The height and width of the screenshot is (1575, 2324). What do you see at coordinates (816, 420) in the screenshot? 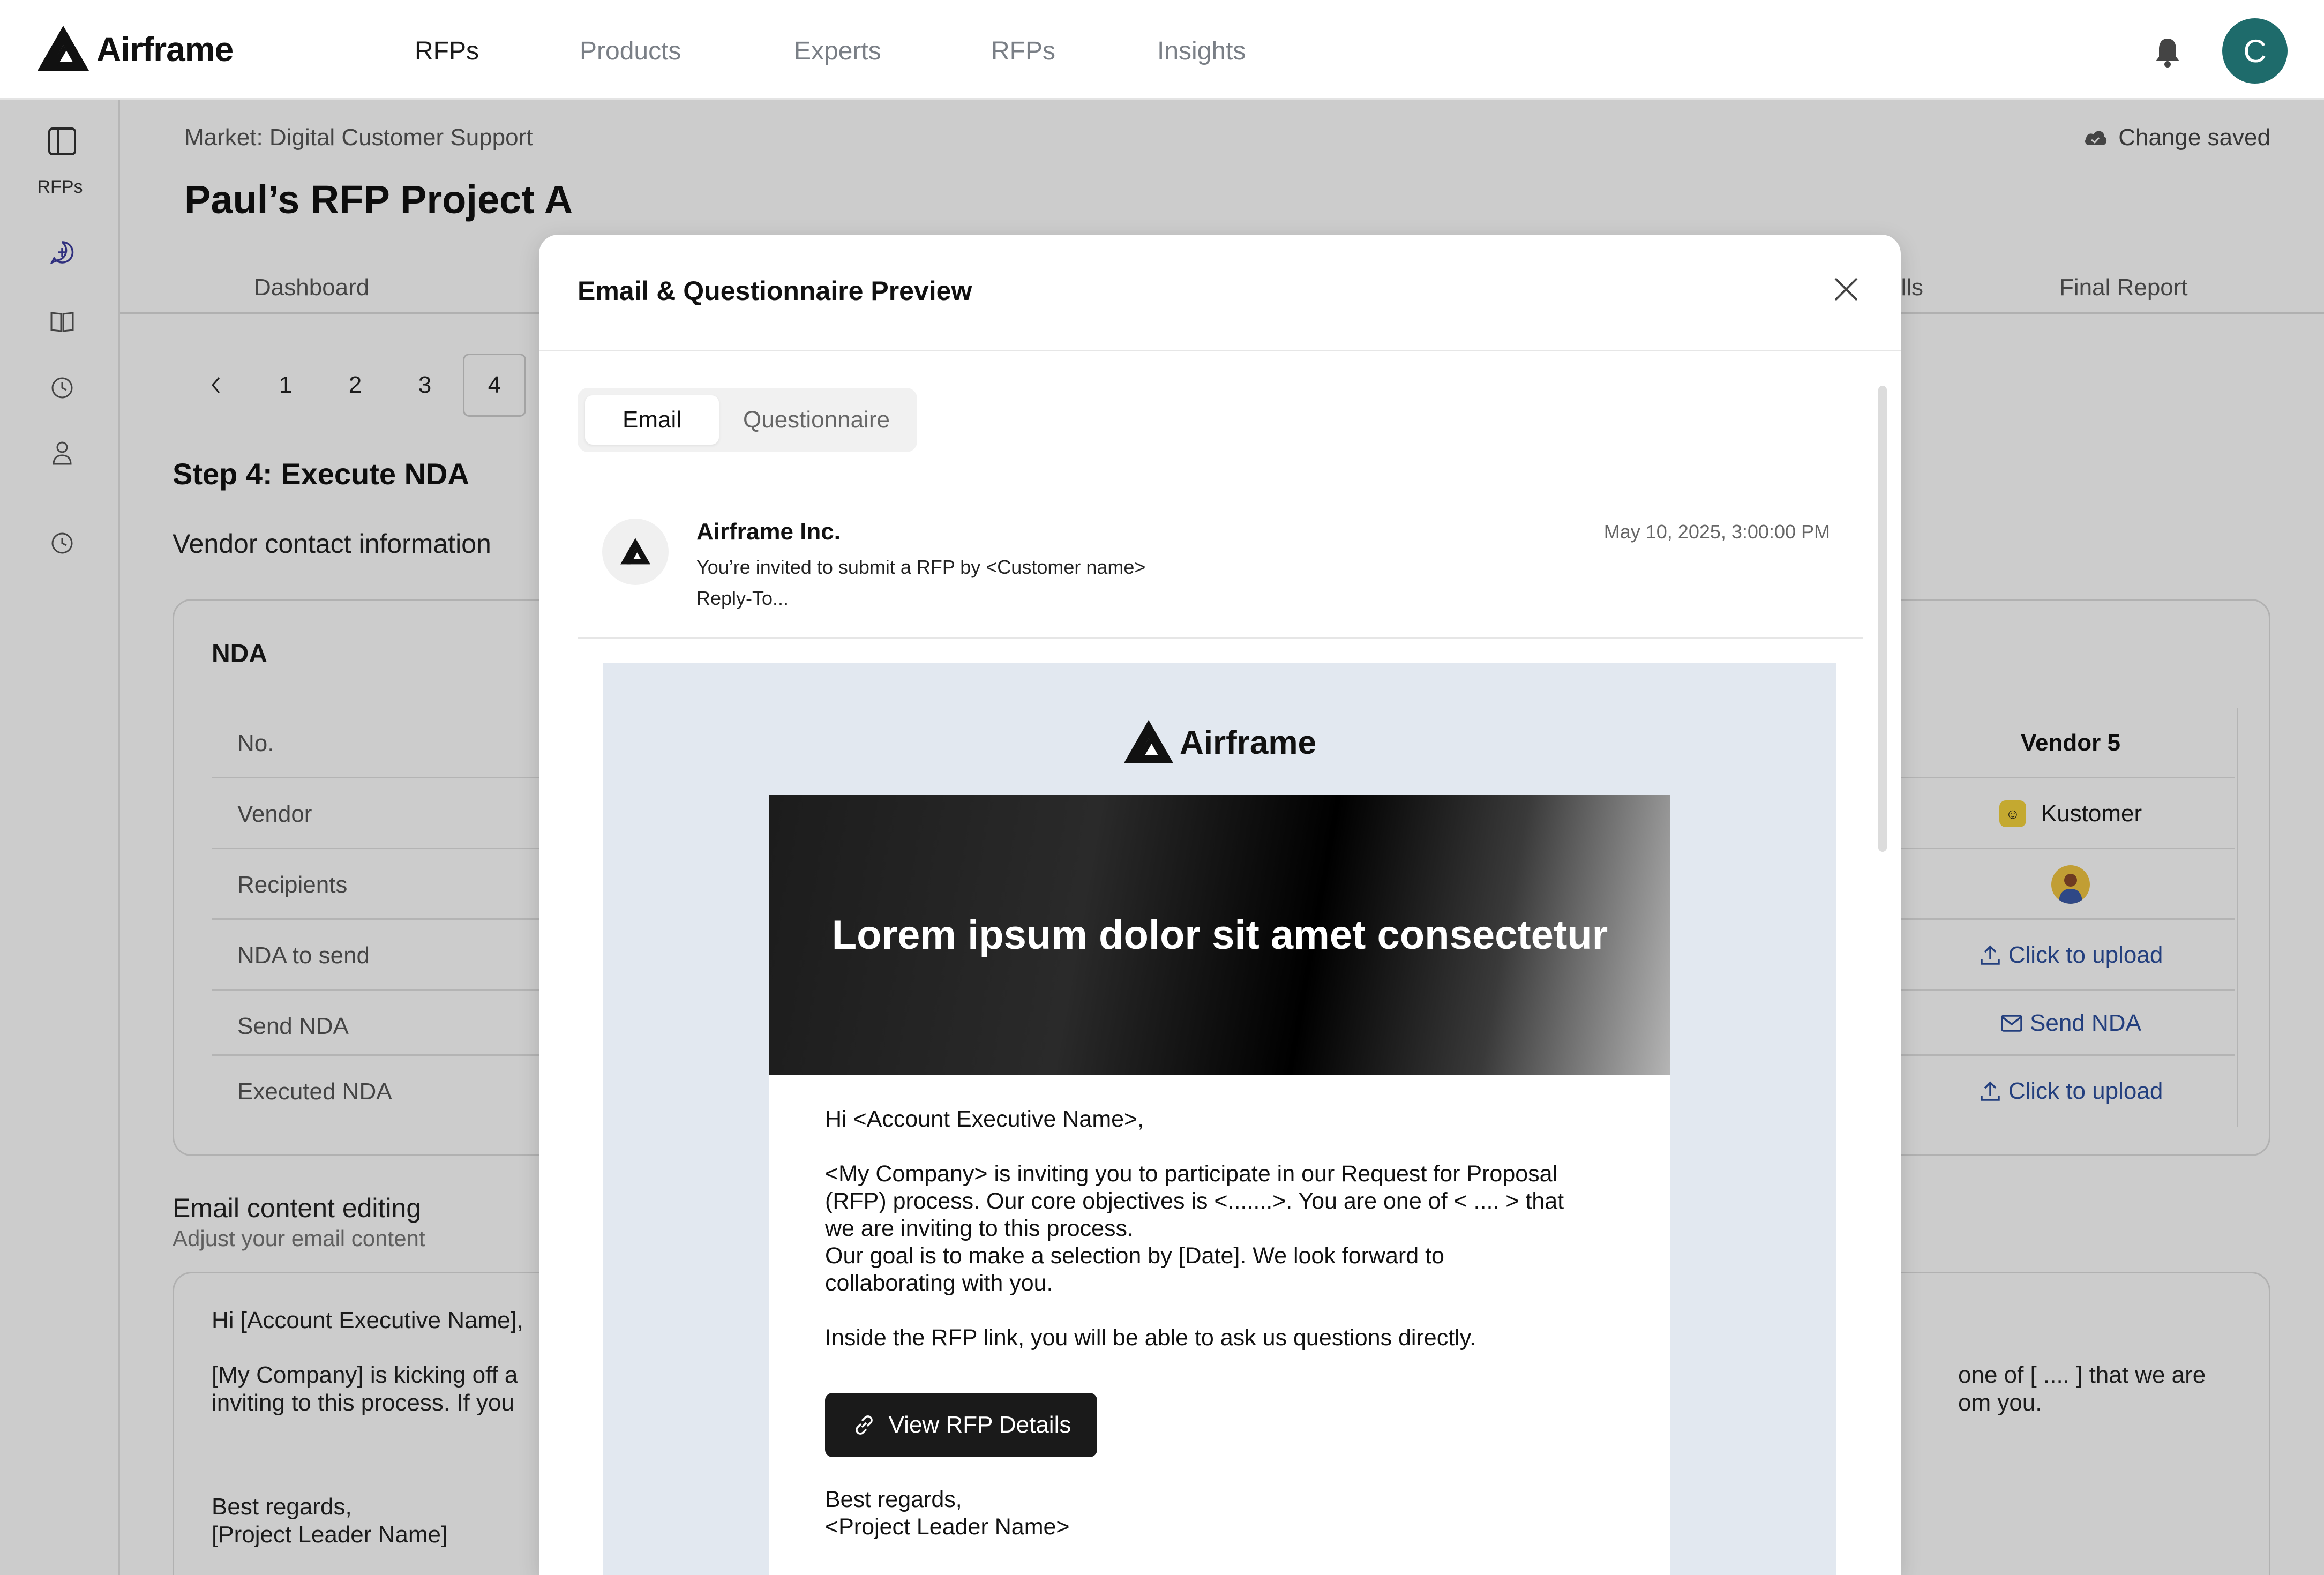
I see `tab-questionnaire: Questionnaire` at bounding box center [816, 420].